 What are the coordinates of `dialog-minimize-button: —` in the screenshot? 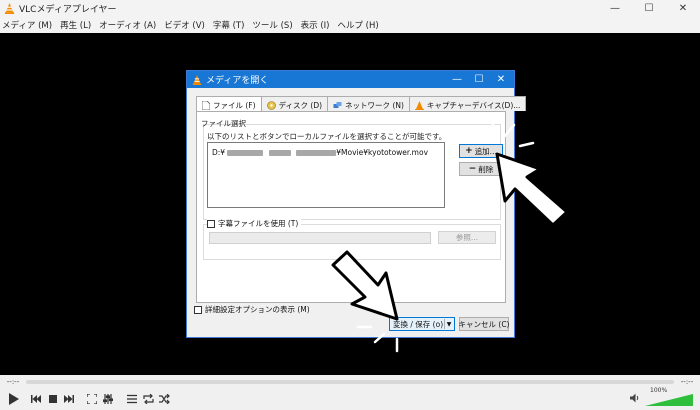 It's located at (457, 79).